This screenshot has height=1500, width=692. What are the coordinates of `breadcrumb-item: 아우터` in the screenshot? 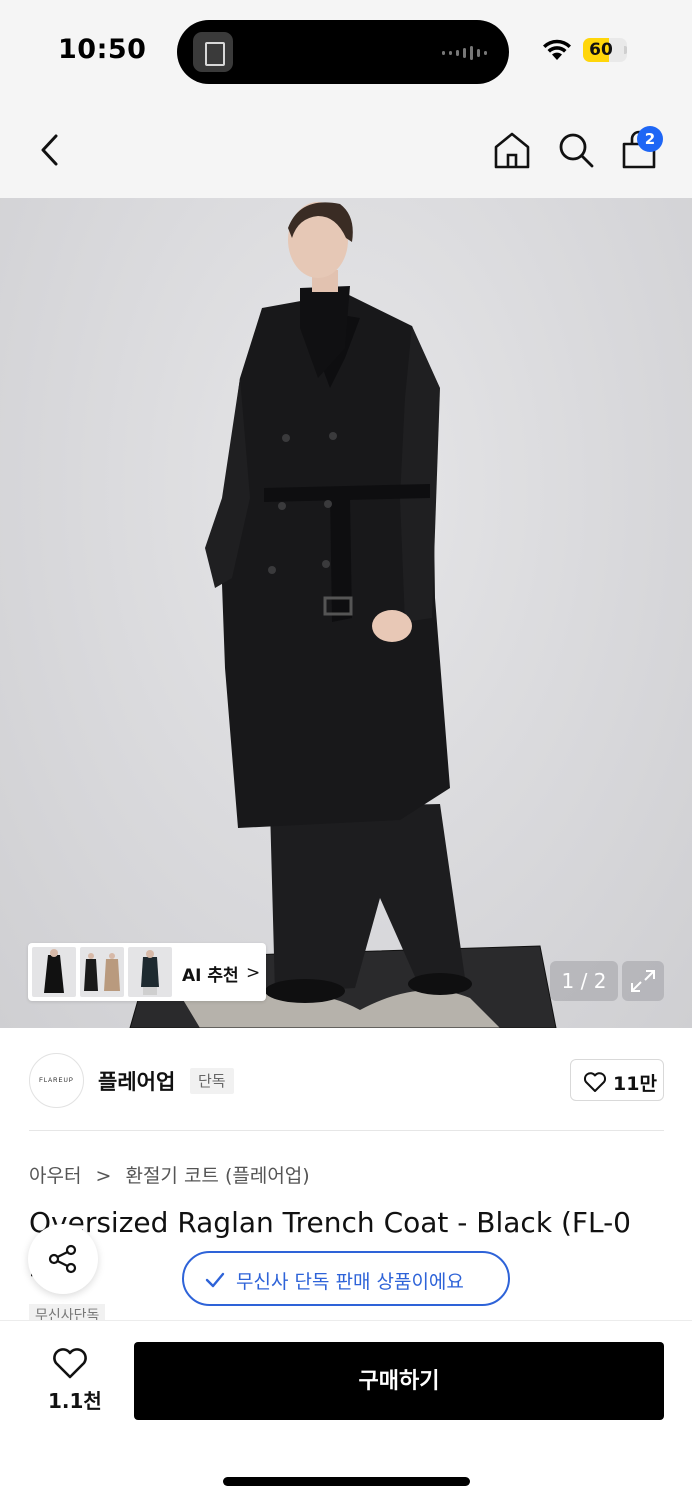 It's located at (55, 1174).